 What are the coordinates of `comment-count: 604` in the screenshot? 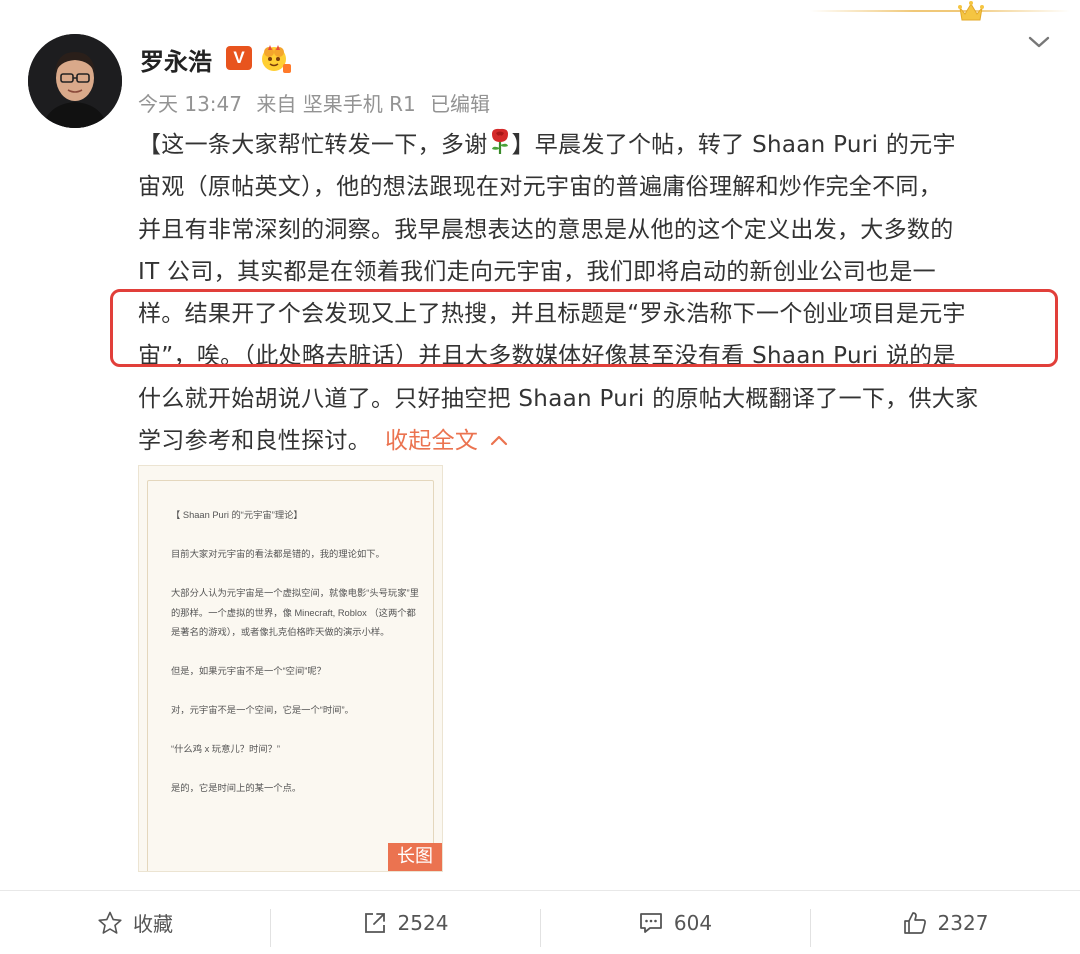 It's located at (693, 922).